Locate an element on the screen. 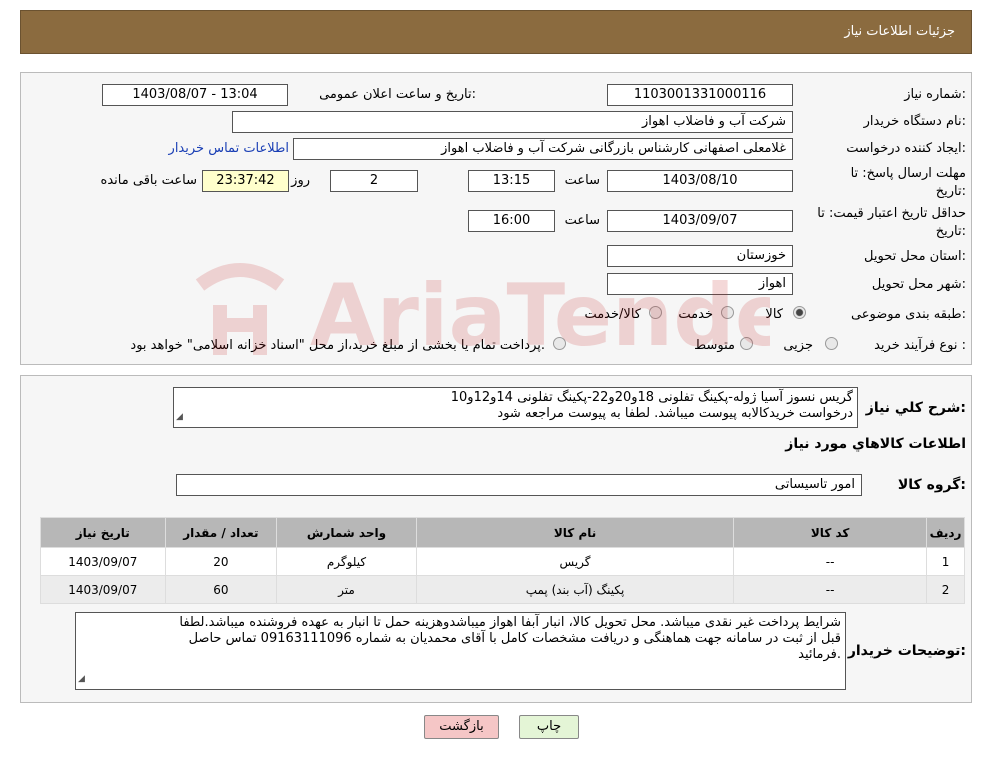 The image size is (985, 759). process-medium-label: متوسط is located at coordinates (714, 345).